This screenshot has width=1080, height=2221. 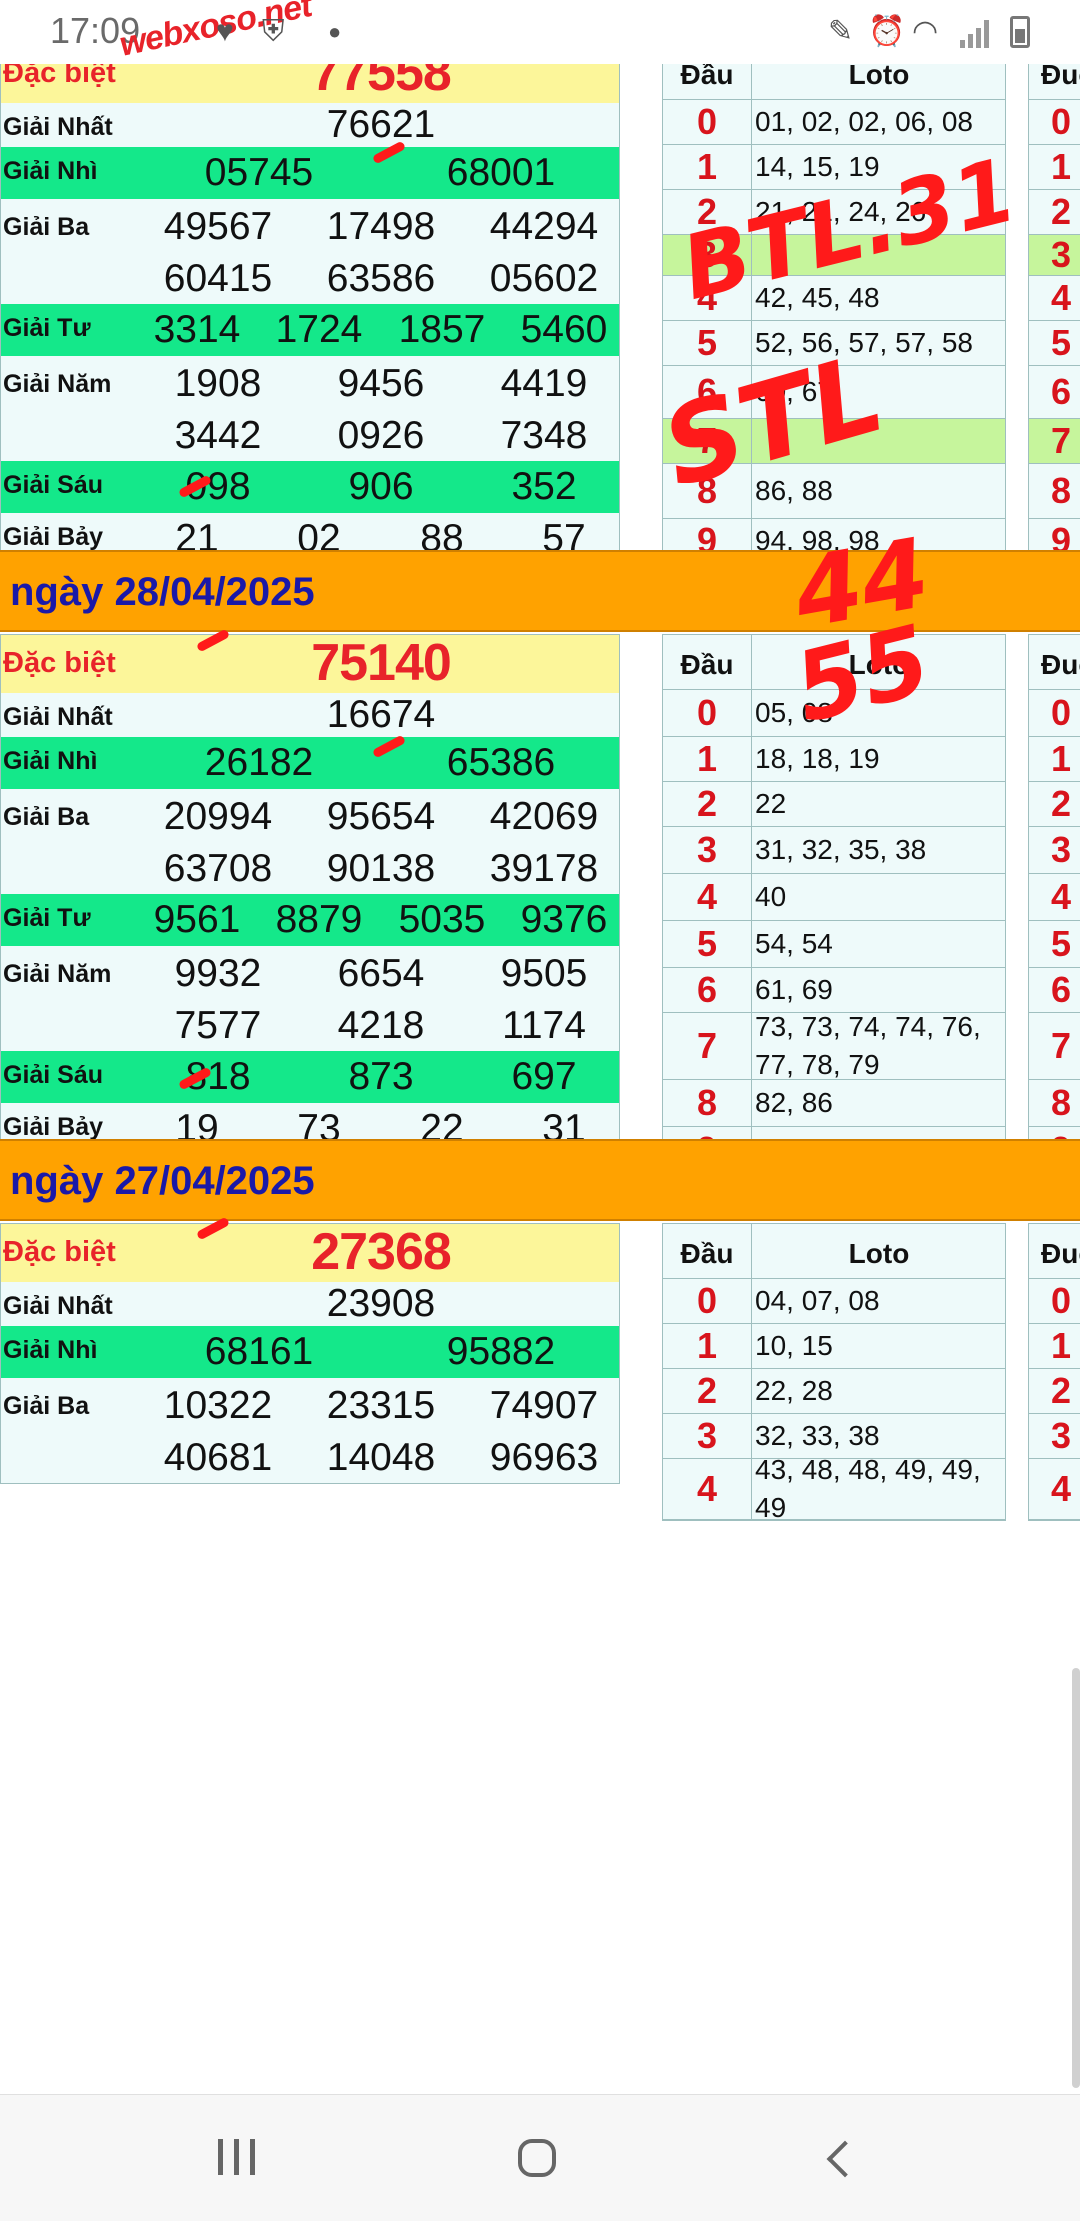 I want to click on fifth-prize-label: Giải Năm, so click(x=57, y=384).